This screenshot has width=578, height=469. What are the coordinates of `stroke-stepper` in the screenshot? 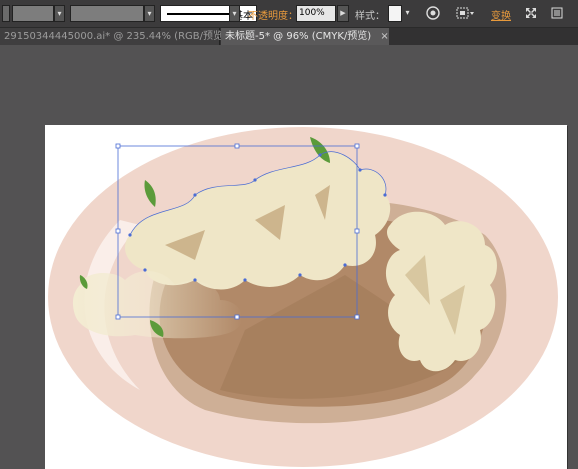 It's located at (6, 13).